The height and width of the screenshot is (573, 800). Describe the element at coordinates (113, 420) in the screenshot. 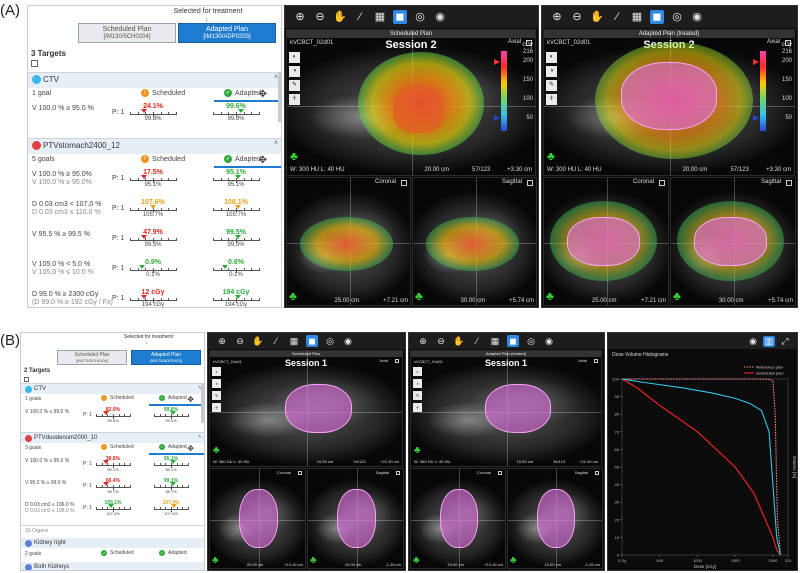

I see `scheduled-reference: 99.5%` at that location.